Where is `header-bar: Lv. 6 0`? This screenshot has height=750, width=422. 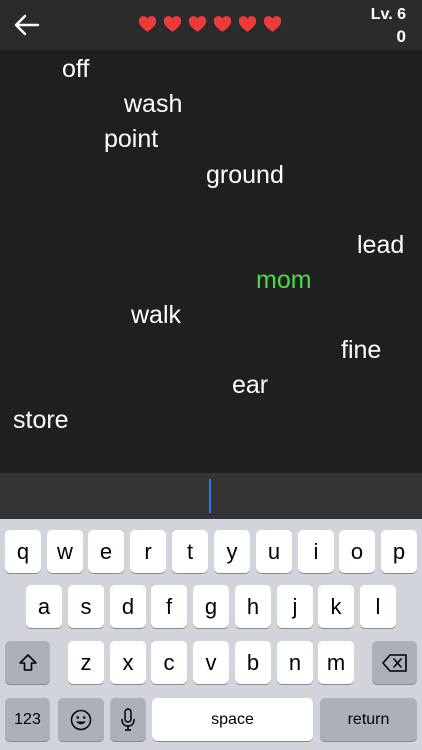 header-bar: Lv. 6 0 is located at coordinates (211, 25).